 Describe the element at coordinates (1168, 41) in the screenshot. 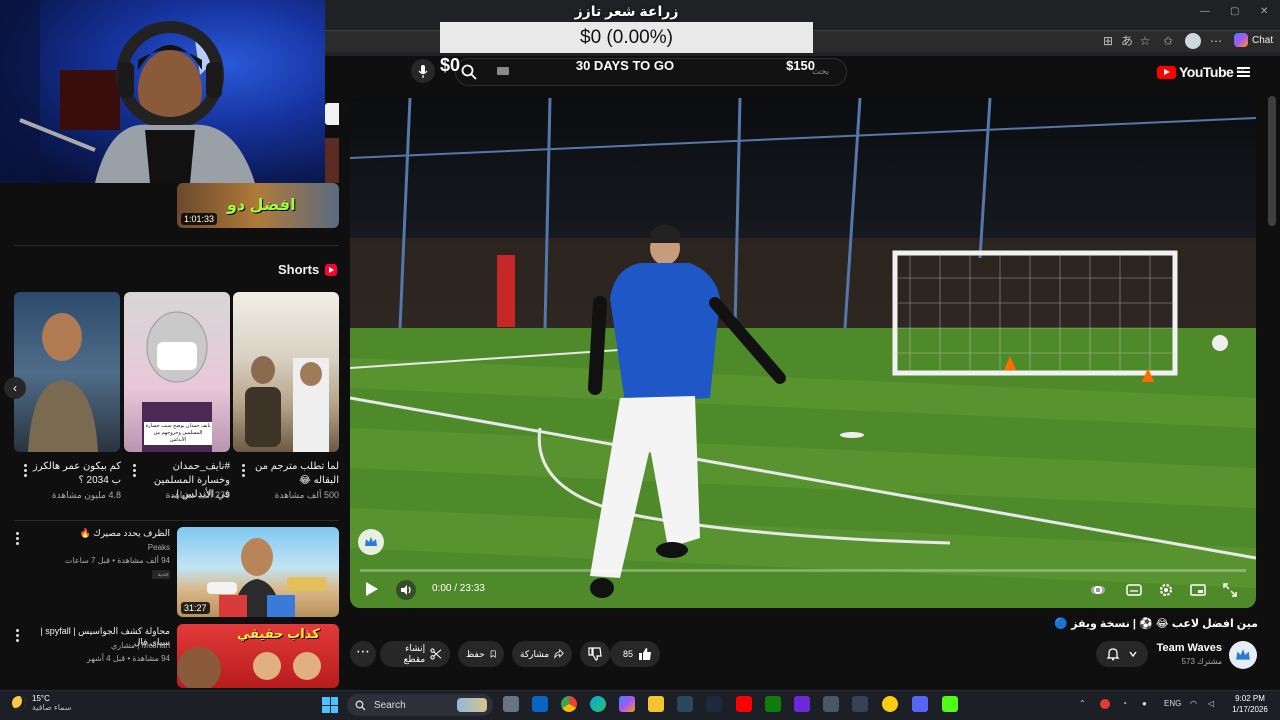

I see `favorites-icon: ✩` at that location.